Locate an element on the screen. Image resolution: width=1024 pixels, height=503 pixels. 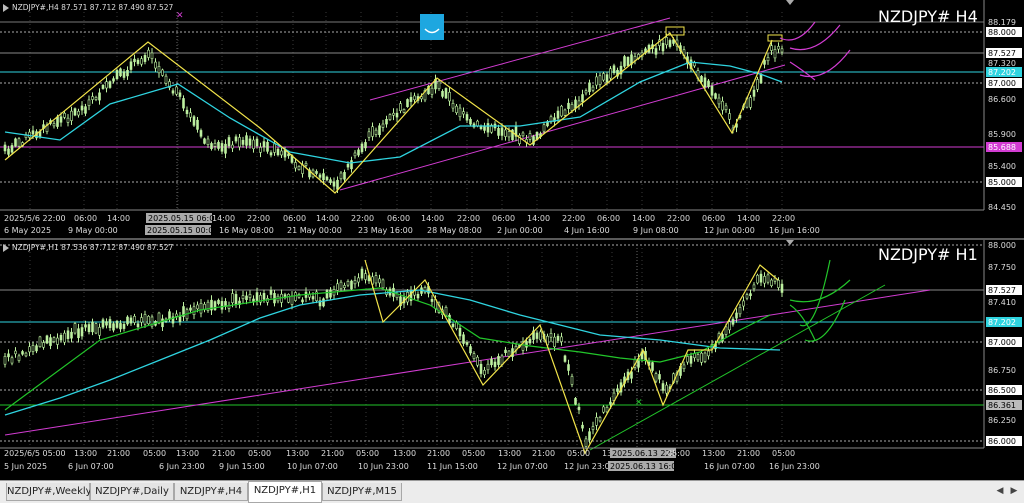
tab-daily: NZDJPY#,Daily is located at coordinates (132, 492).